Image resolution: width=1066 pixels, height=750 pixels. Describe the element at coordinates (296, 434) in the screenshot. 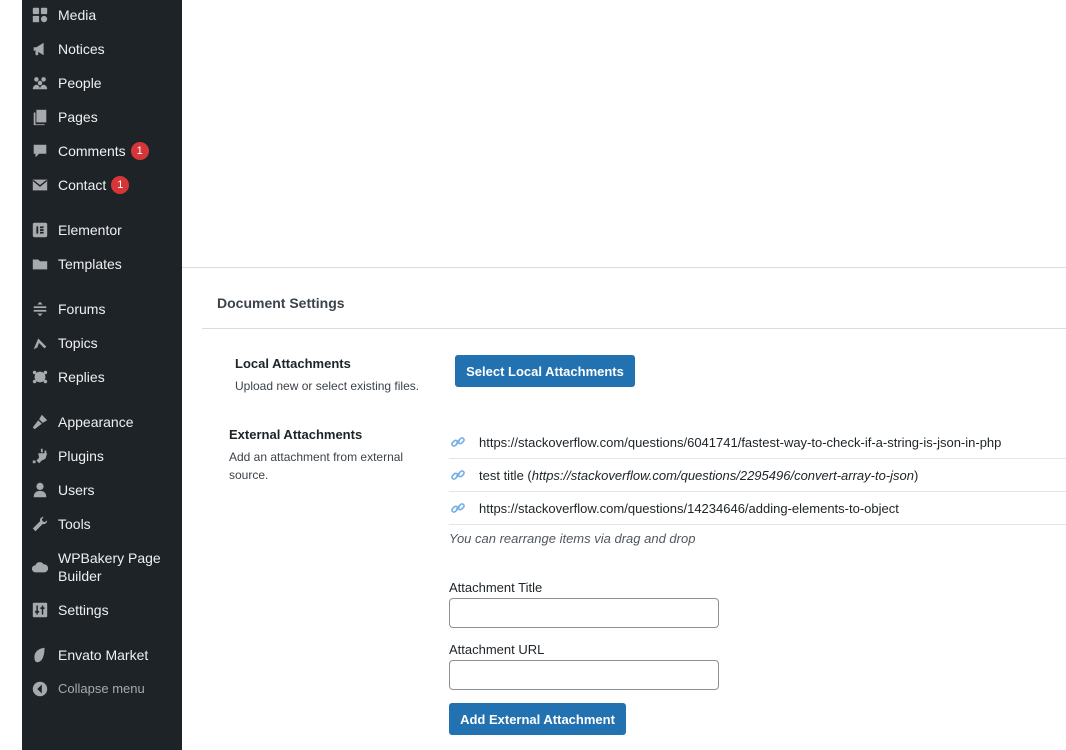

I see `external-attachments-label: External Attachments` at that location.